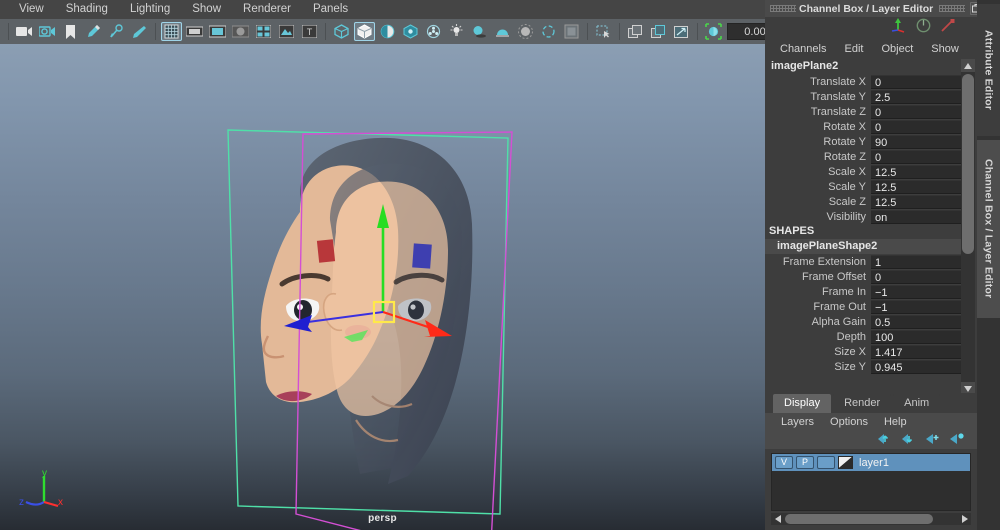 The height and width of the screenshot is (530, 1000). I want to click on tab-display: Display, so click(802, 403).